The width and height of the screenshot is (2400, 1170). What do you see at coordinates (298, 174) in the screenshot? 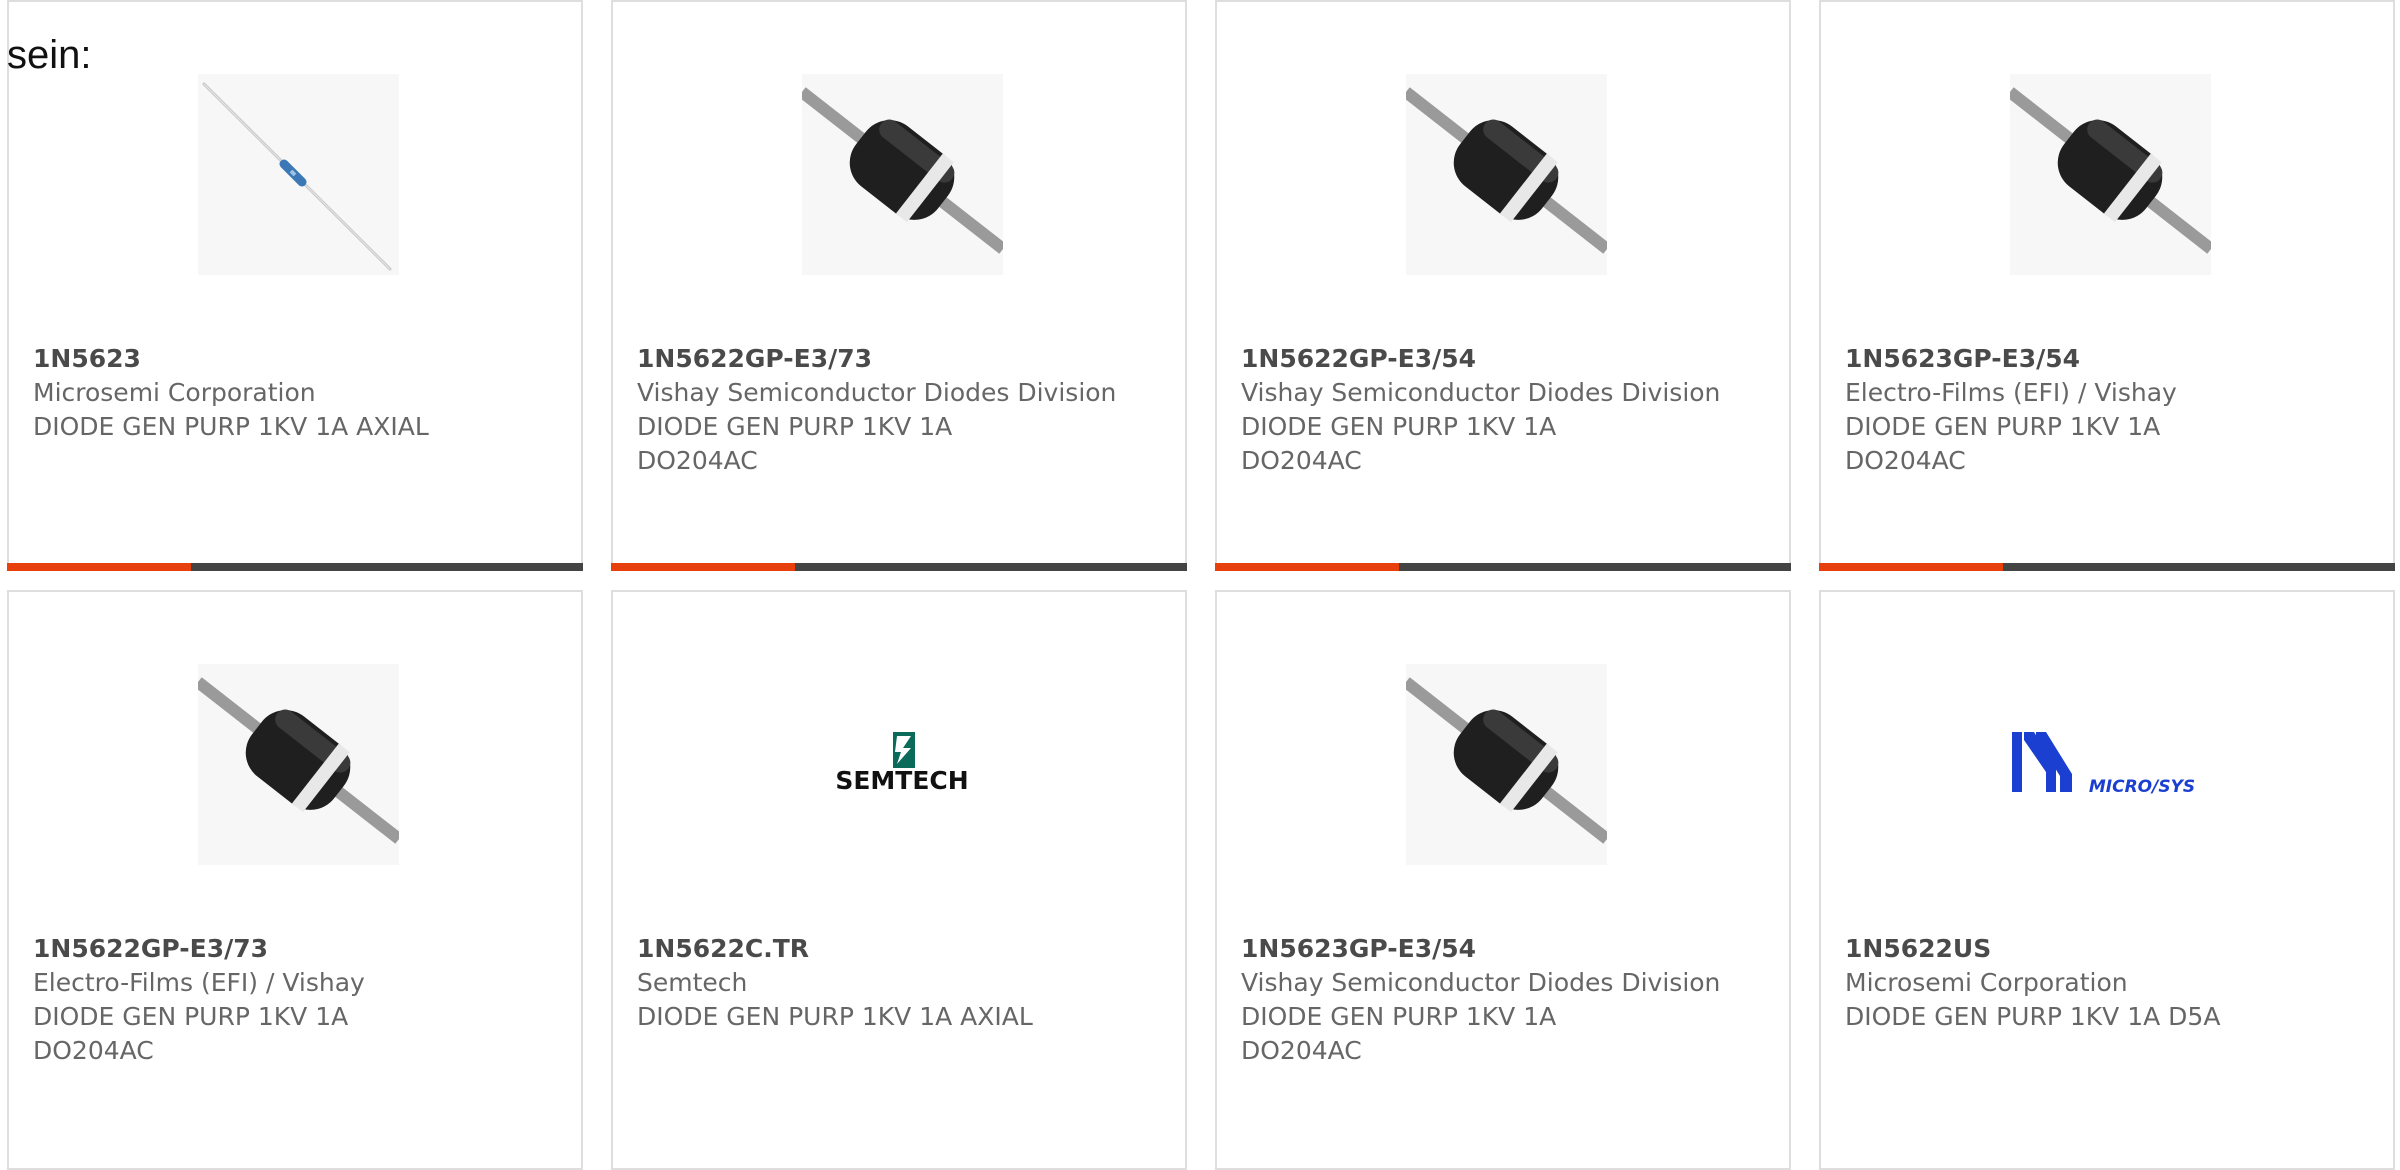
I see `thin-axial-diode-icon` at bounding box center [298, 174].